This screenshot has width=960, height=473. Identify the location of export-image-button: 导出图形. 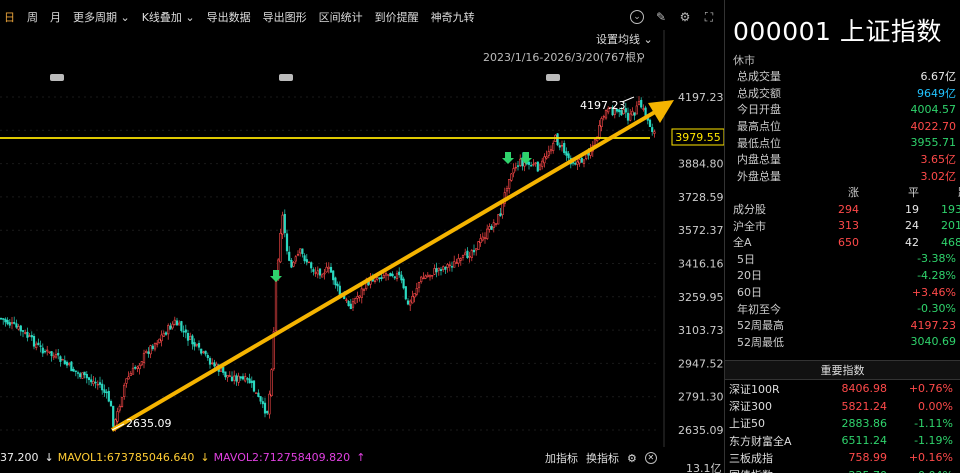
(285, 17).